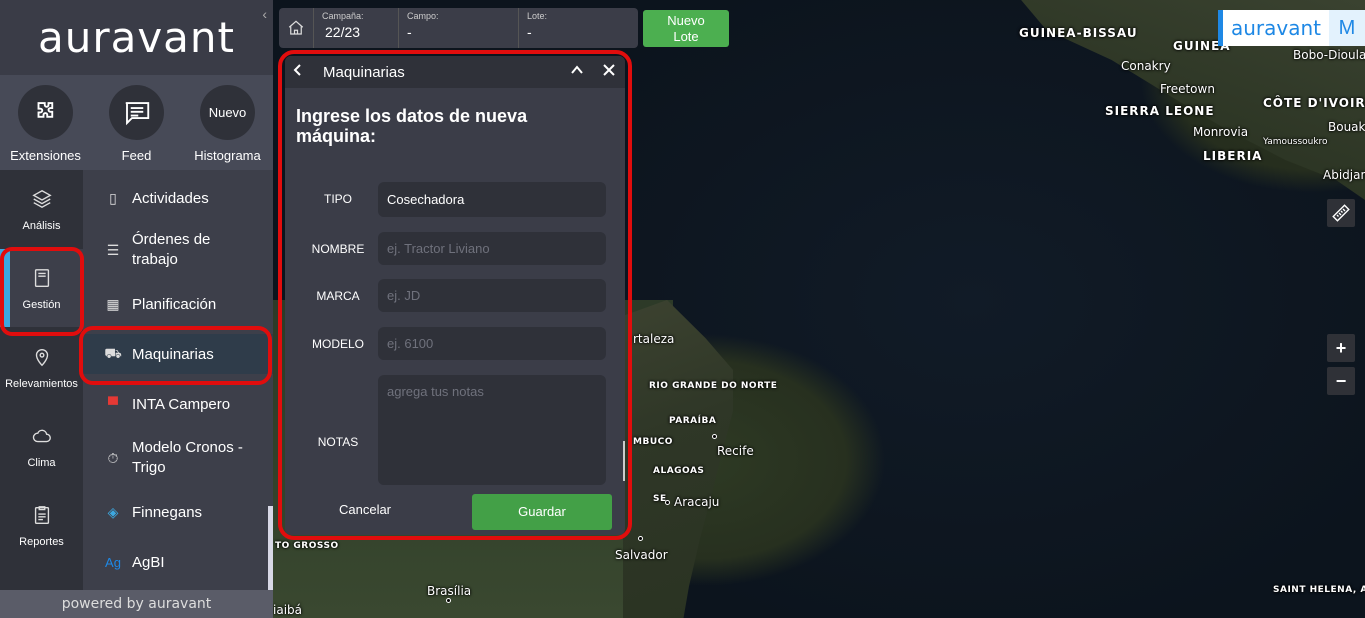 This screenshot has height=618, width=1365. I want to click on nuevo-lote-button: Nuevo Lote, so click(686, 28).